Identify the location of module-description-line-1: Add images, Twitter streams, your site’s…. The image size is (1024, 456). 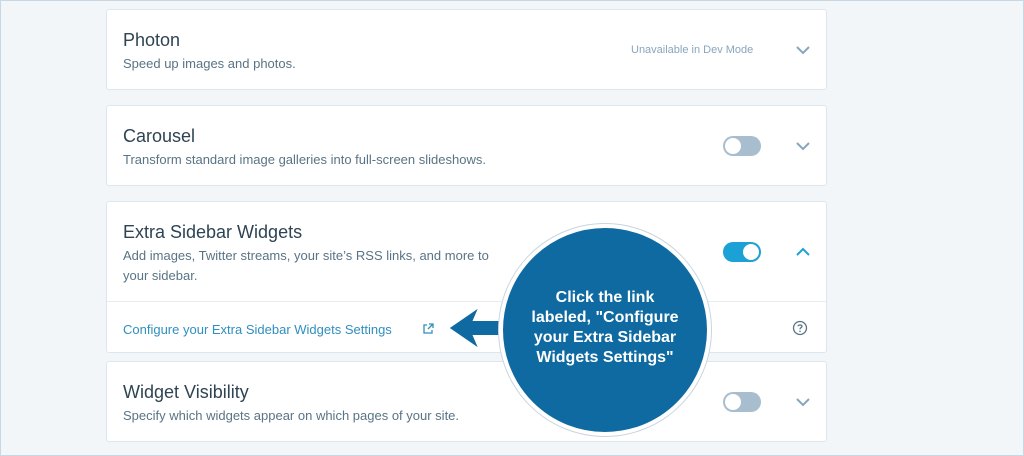
(306, 255).